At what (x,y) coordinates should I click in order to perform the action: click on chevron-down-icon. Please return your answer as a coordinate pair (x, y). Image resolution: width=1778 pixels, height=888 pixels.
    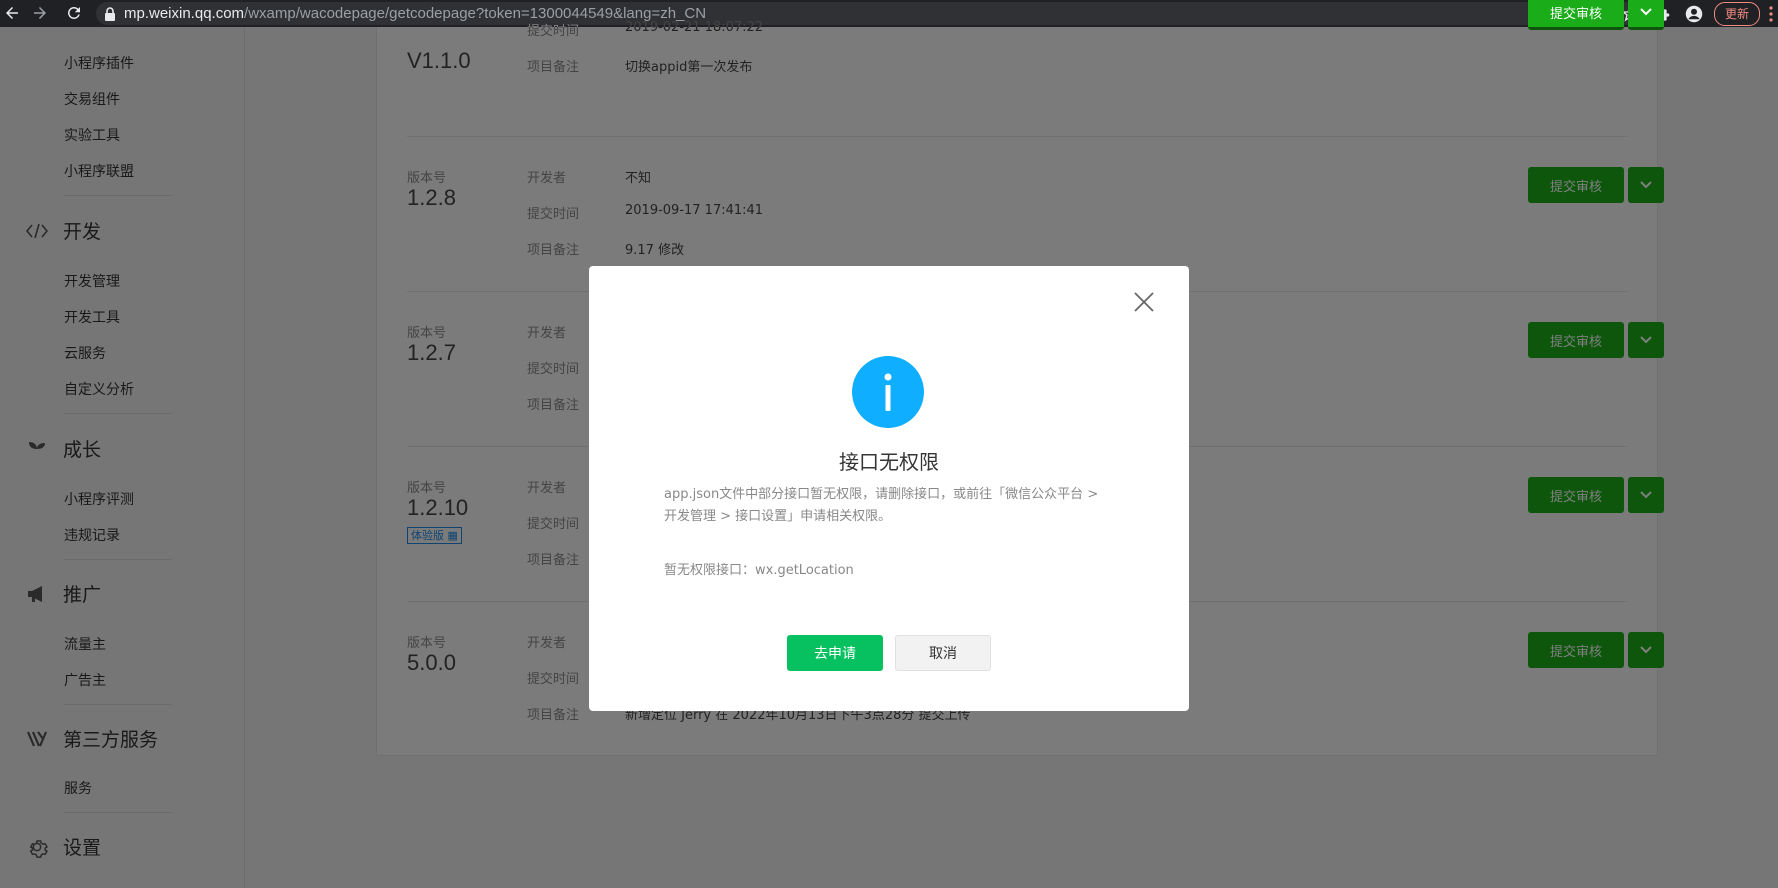
    Looking at the image, I should click on (1646, 12).